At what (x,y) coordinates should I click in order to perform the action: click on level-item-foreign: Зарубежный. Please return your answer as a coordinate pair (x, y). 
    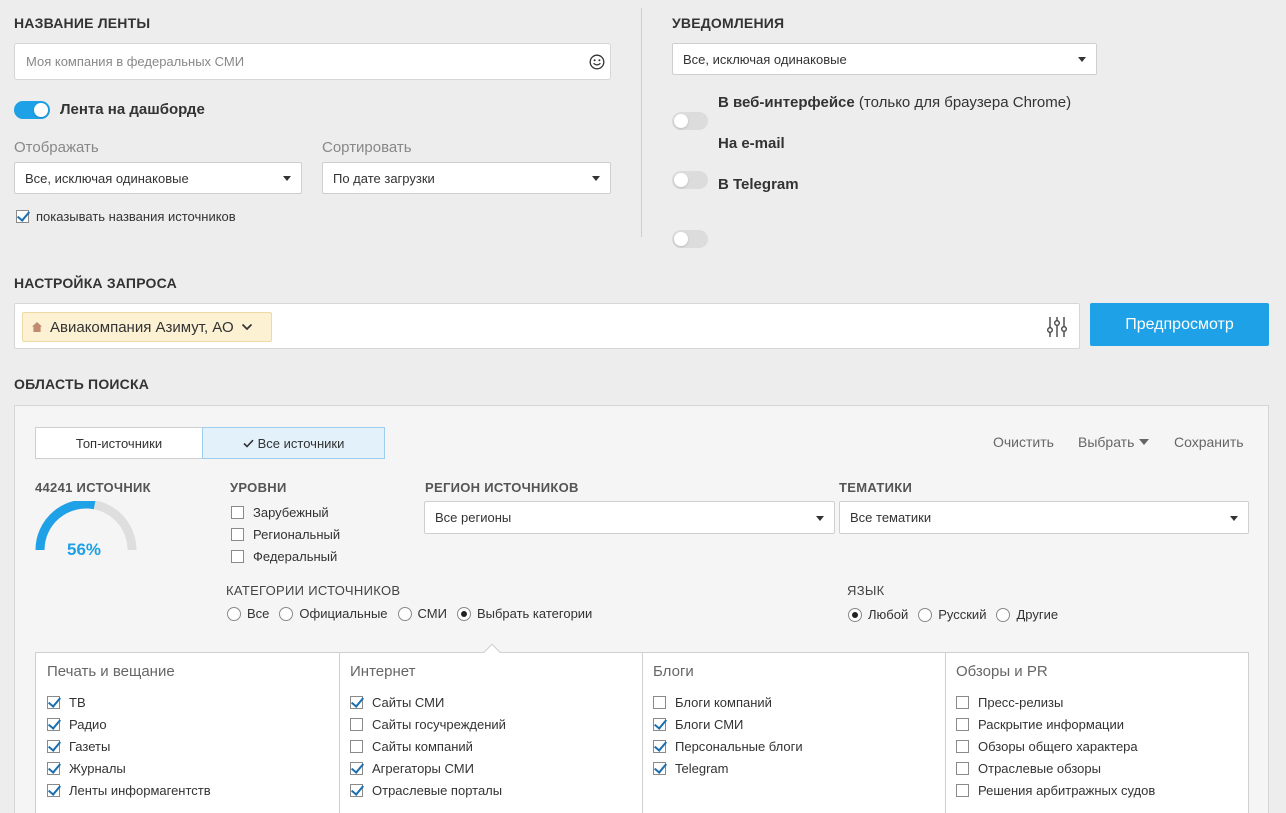
    Looking at the image, I should click on (285, 512).